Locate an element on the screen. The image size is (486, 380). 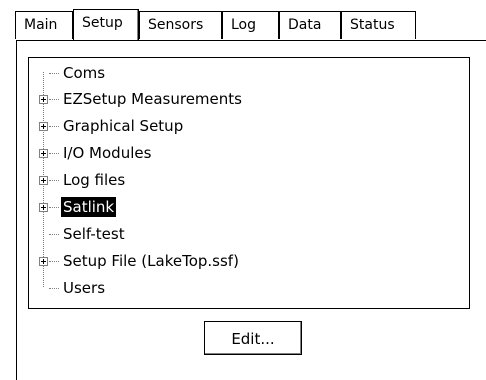
tab-data: Data is located at coordinates (310, 25).